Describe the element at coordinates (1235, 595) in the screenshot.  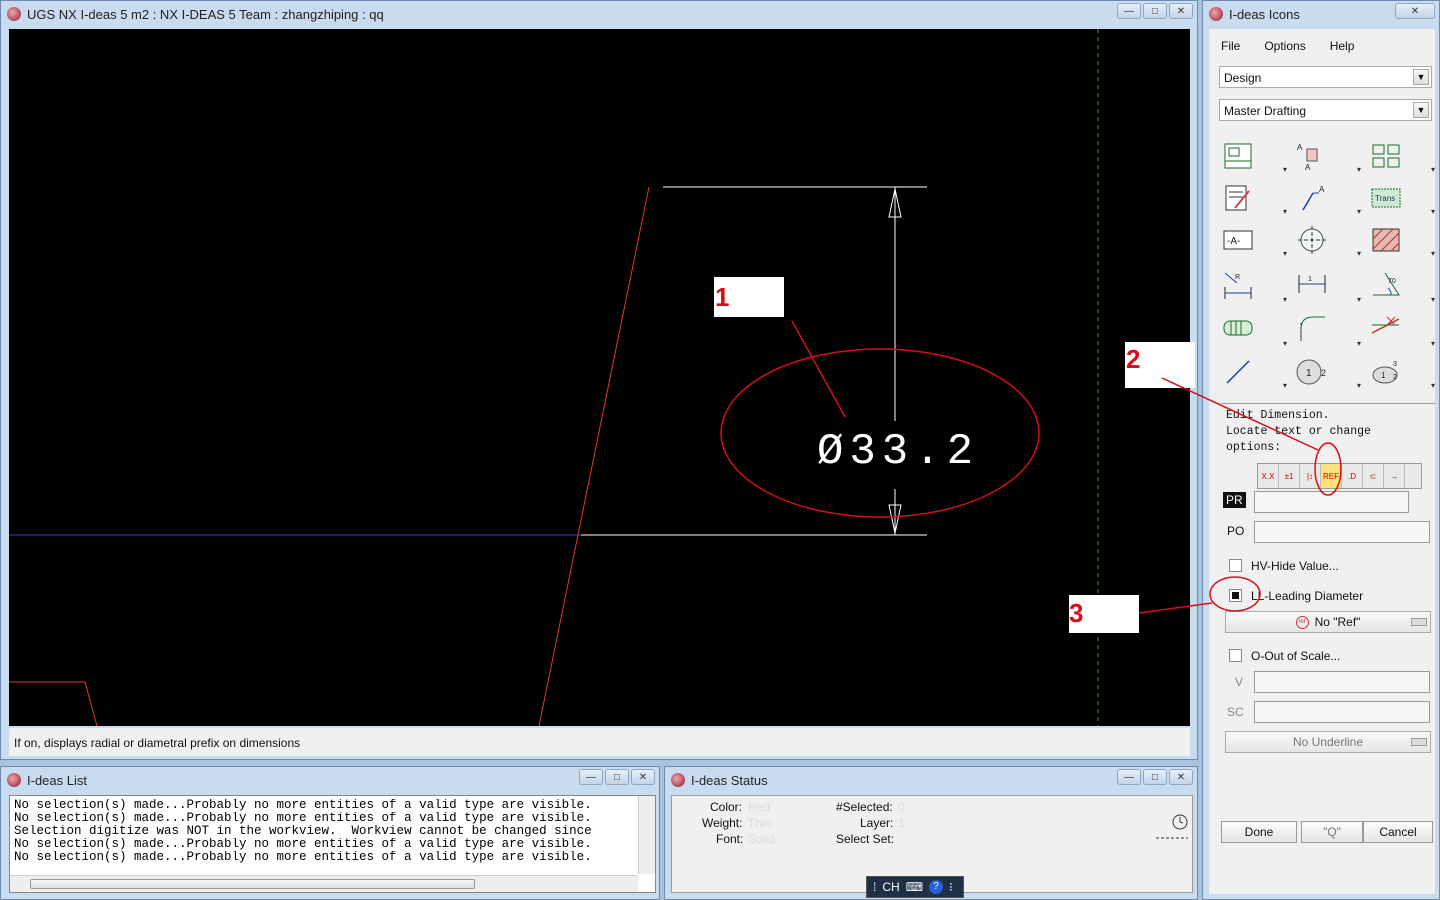
I see `leading-diameter-checkbox` at that location.